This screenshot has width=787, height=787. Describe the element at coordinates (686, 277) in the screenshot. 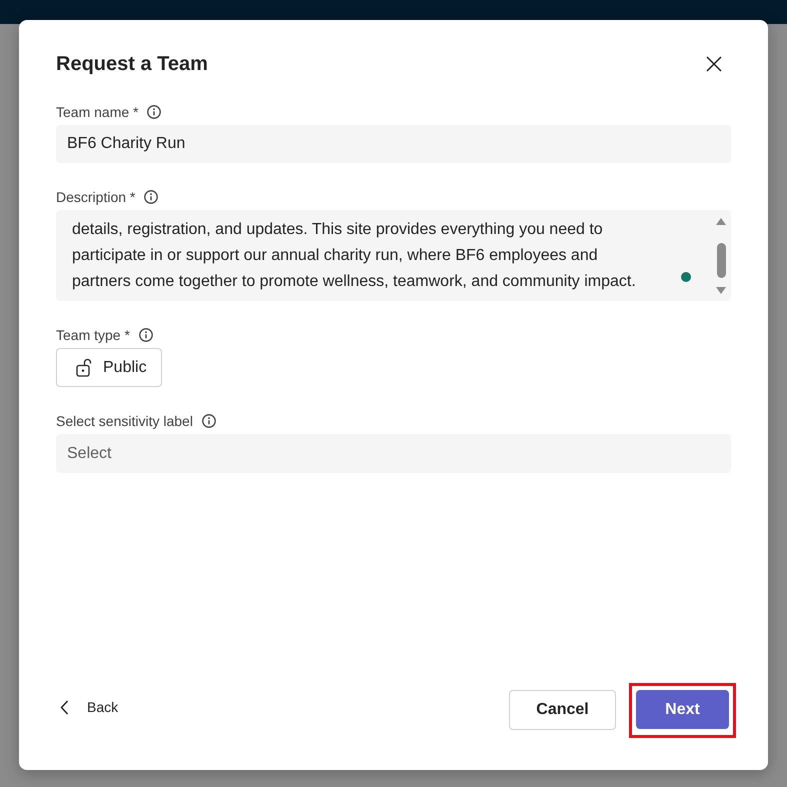

I see `status-dot-icon` at that location.